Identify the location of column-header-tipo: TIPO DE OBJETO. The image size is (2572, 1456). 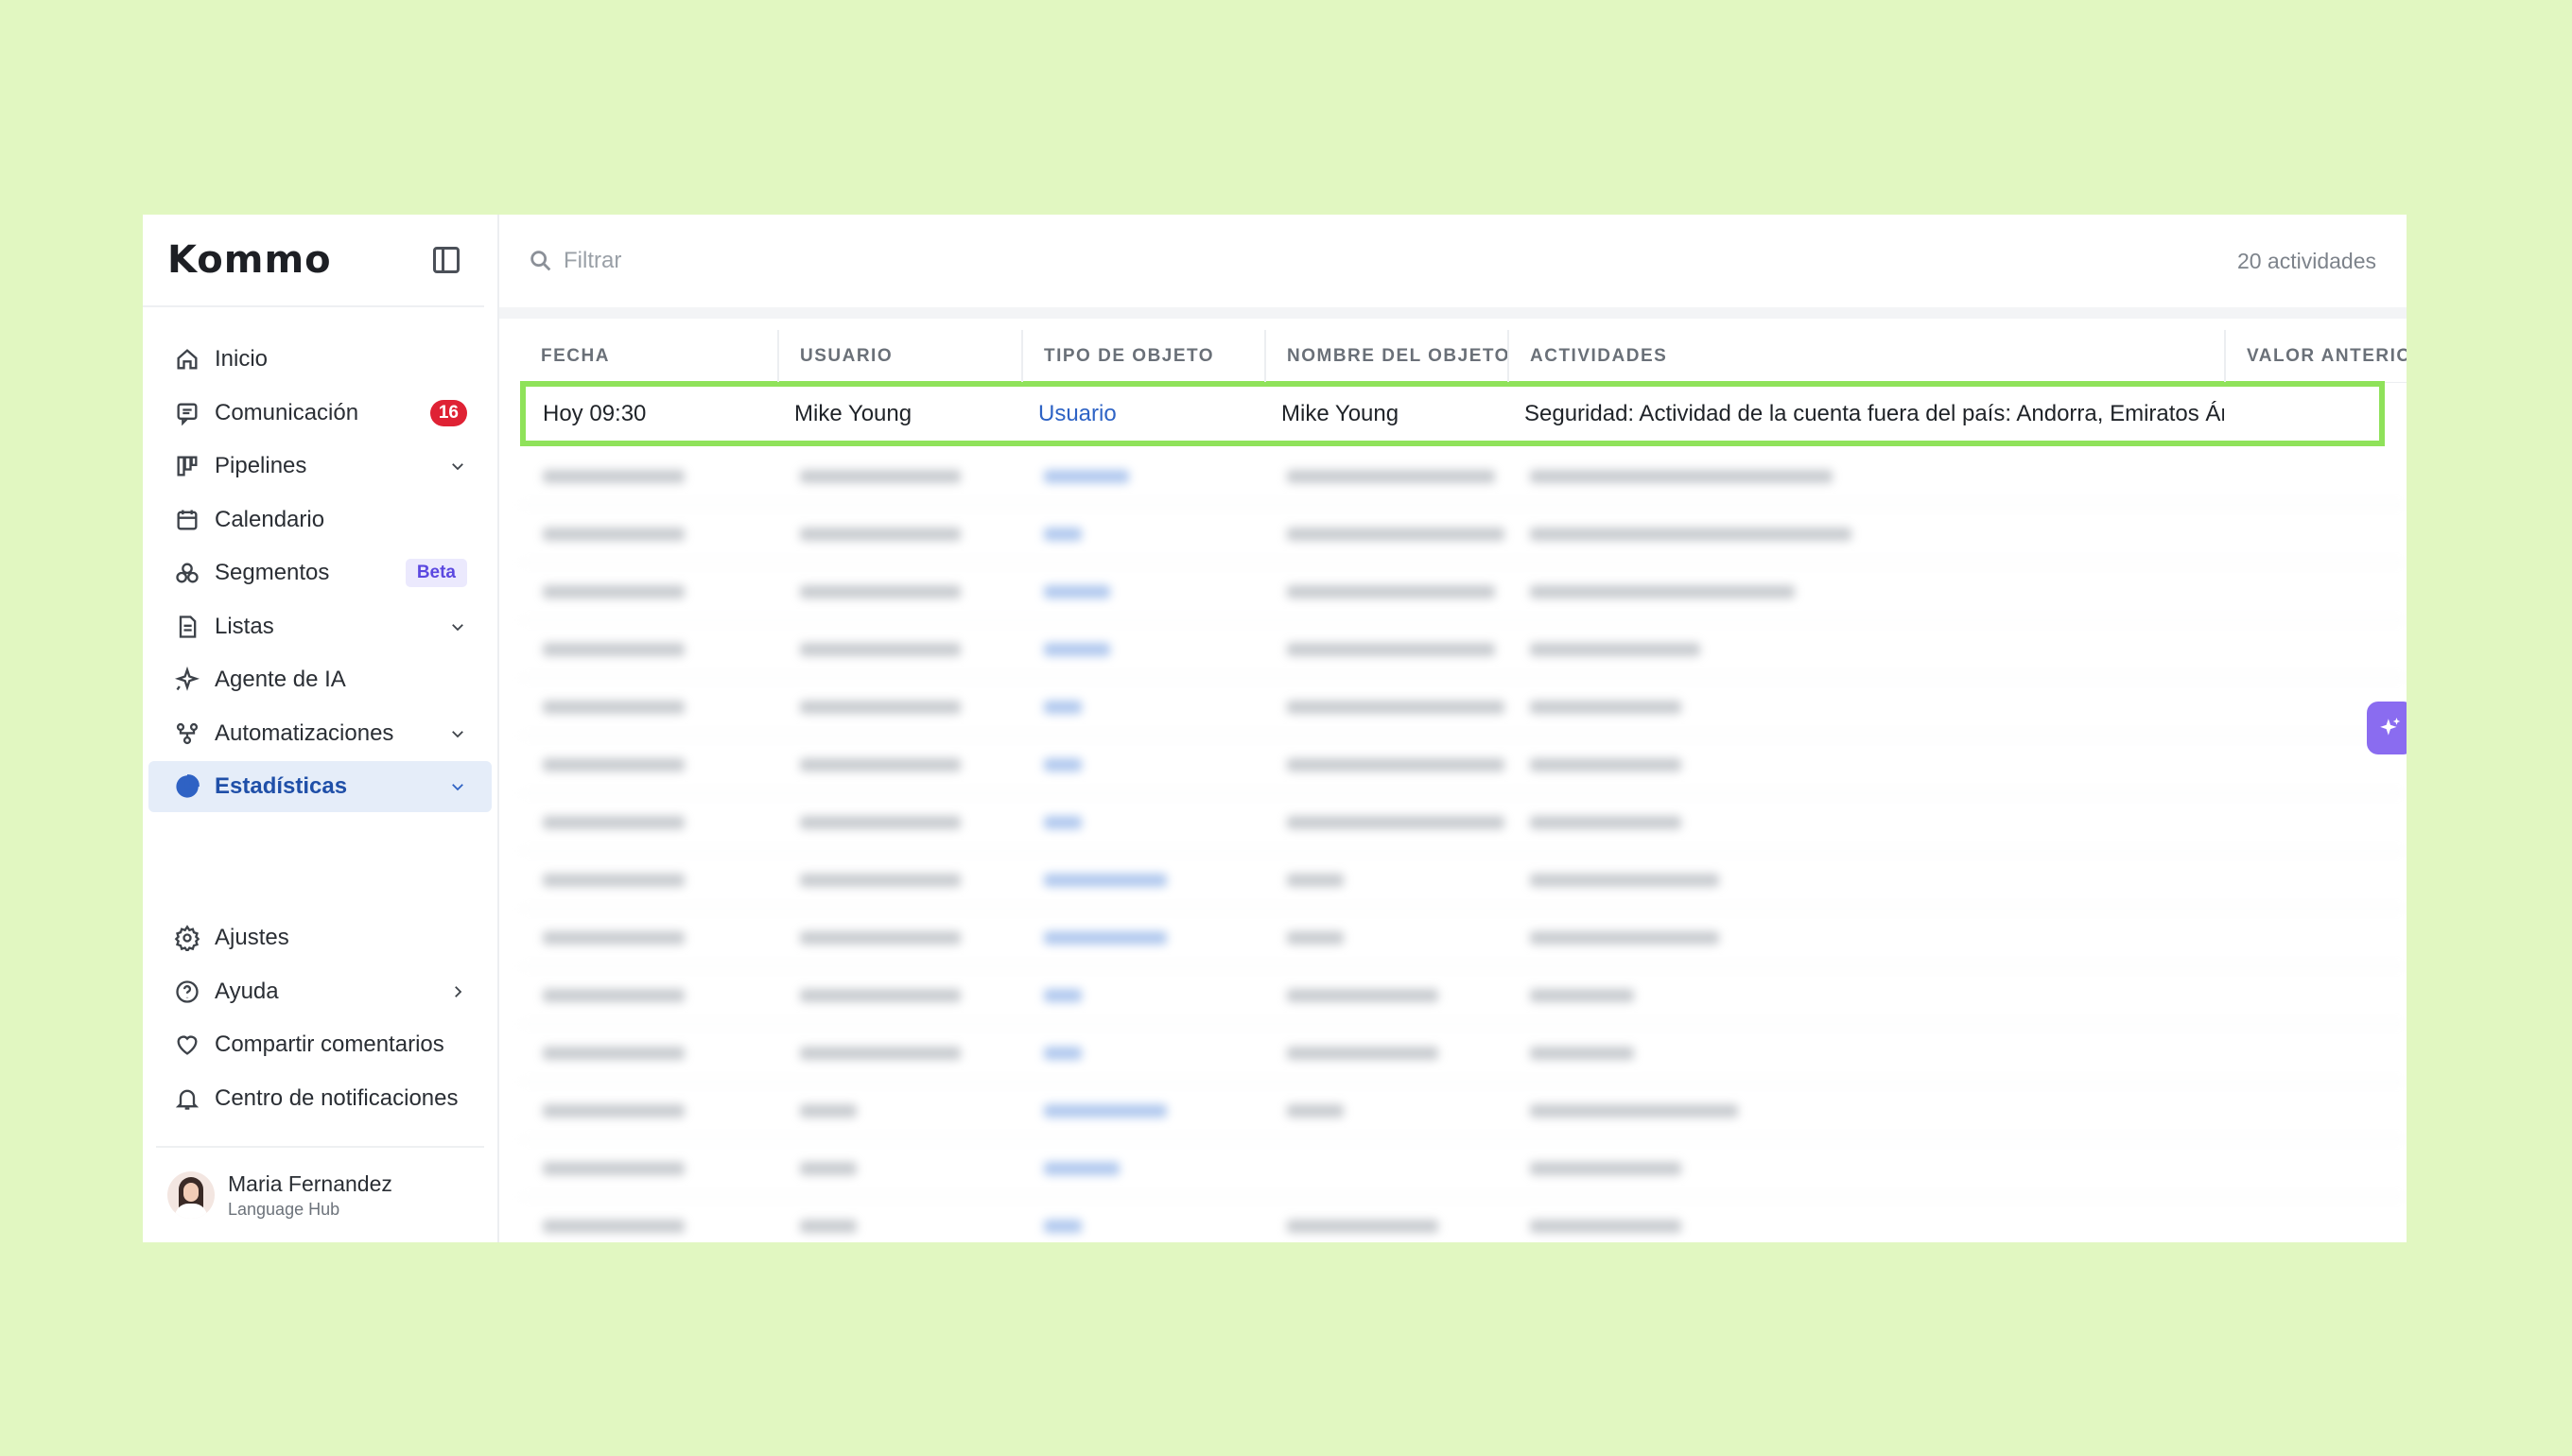
(1142, 356).